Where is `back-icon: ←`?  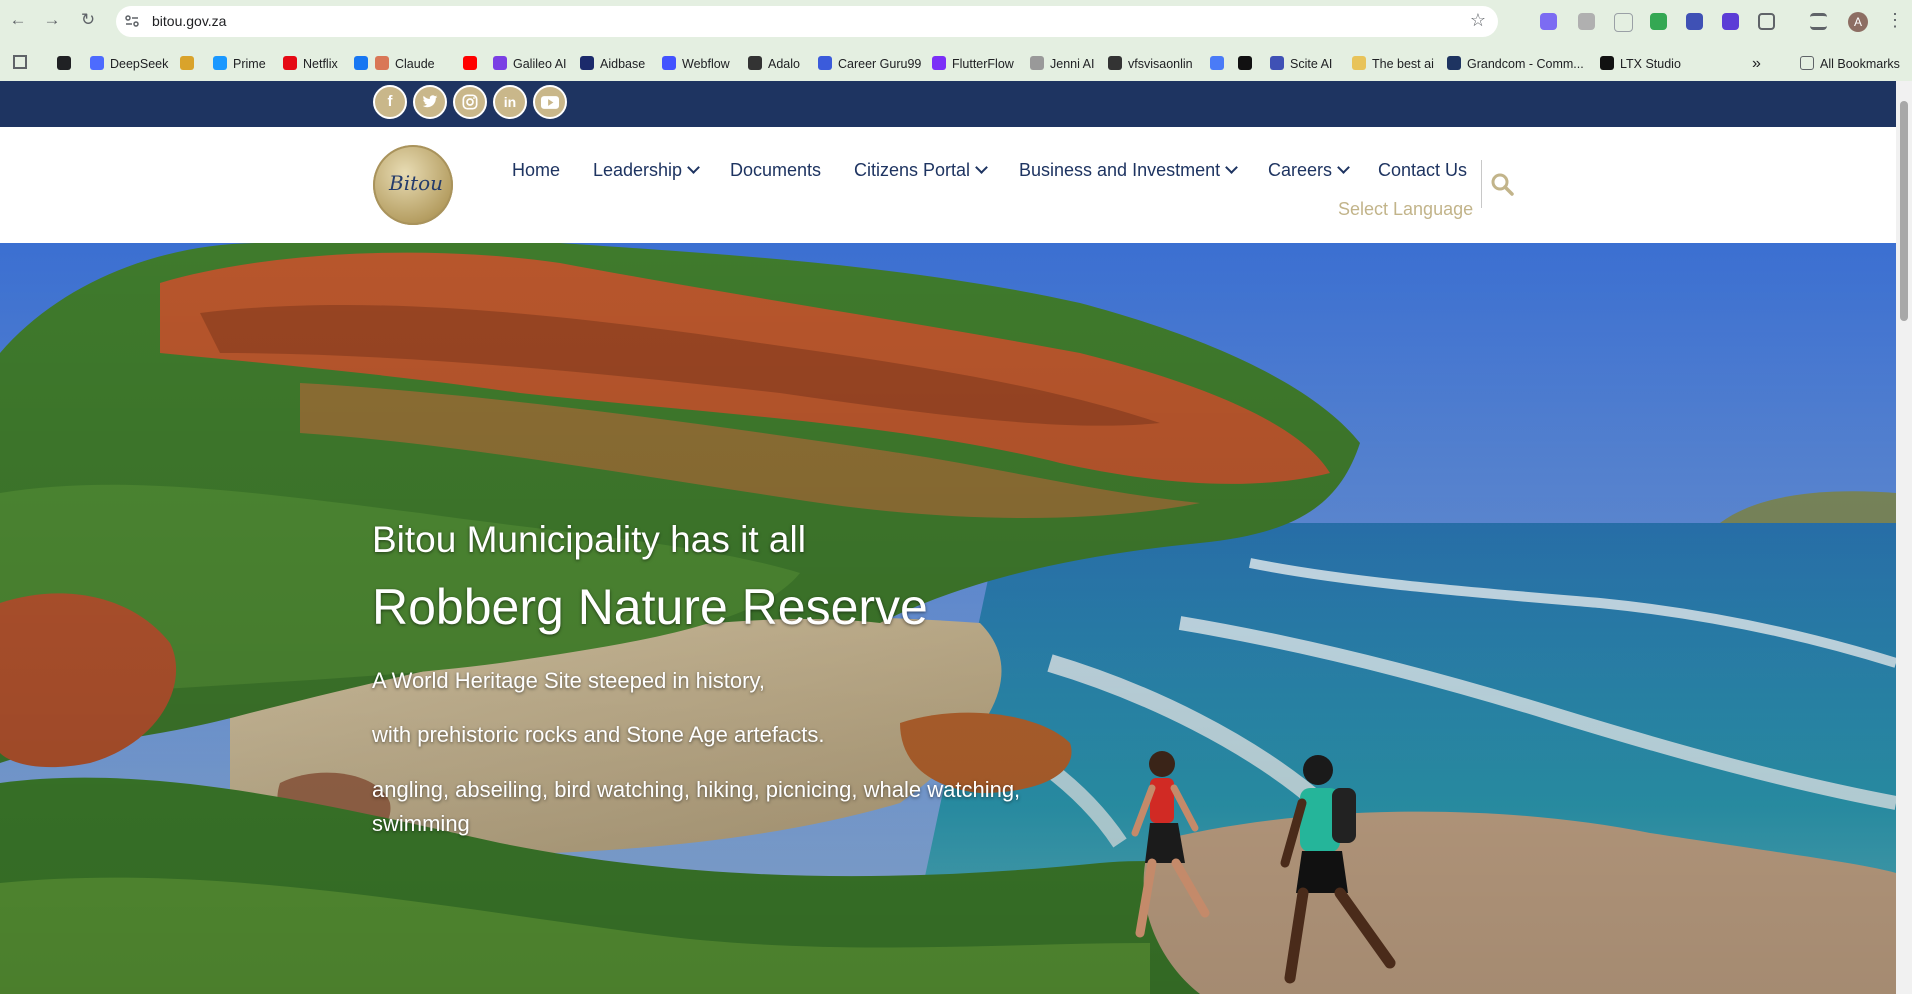
back-icon: ← is located at coordinates (18, 20).